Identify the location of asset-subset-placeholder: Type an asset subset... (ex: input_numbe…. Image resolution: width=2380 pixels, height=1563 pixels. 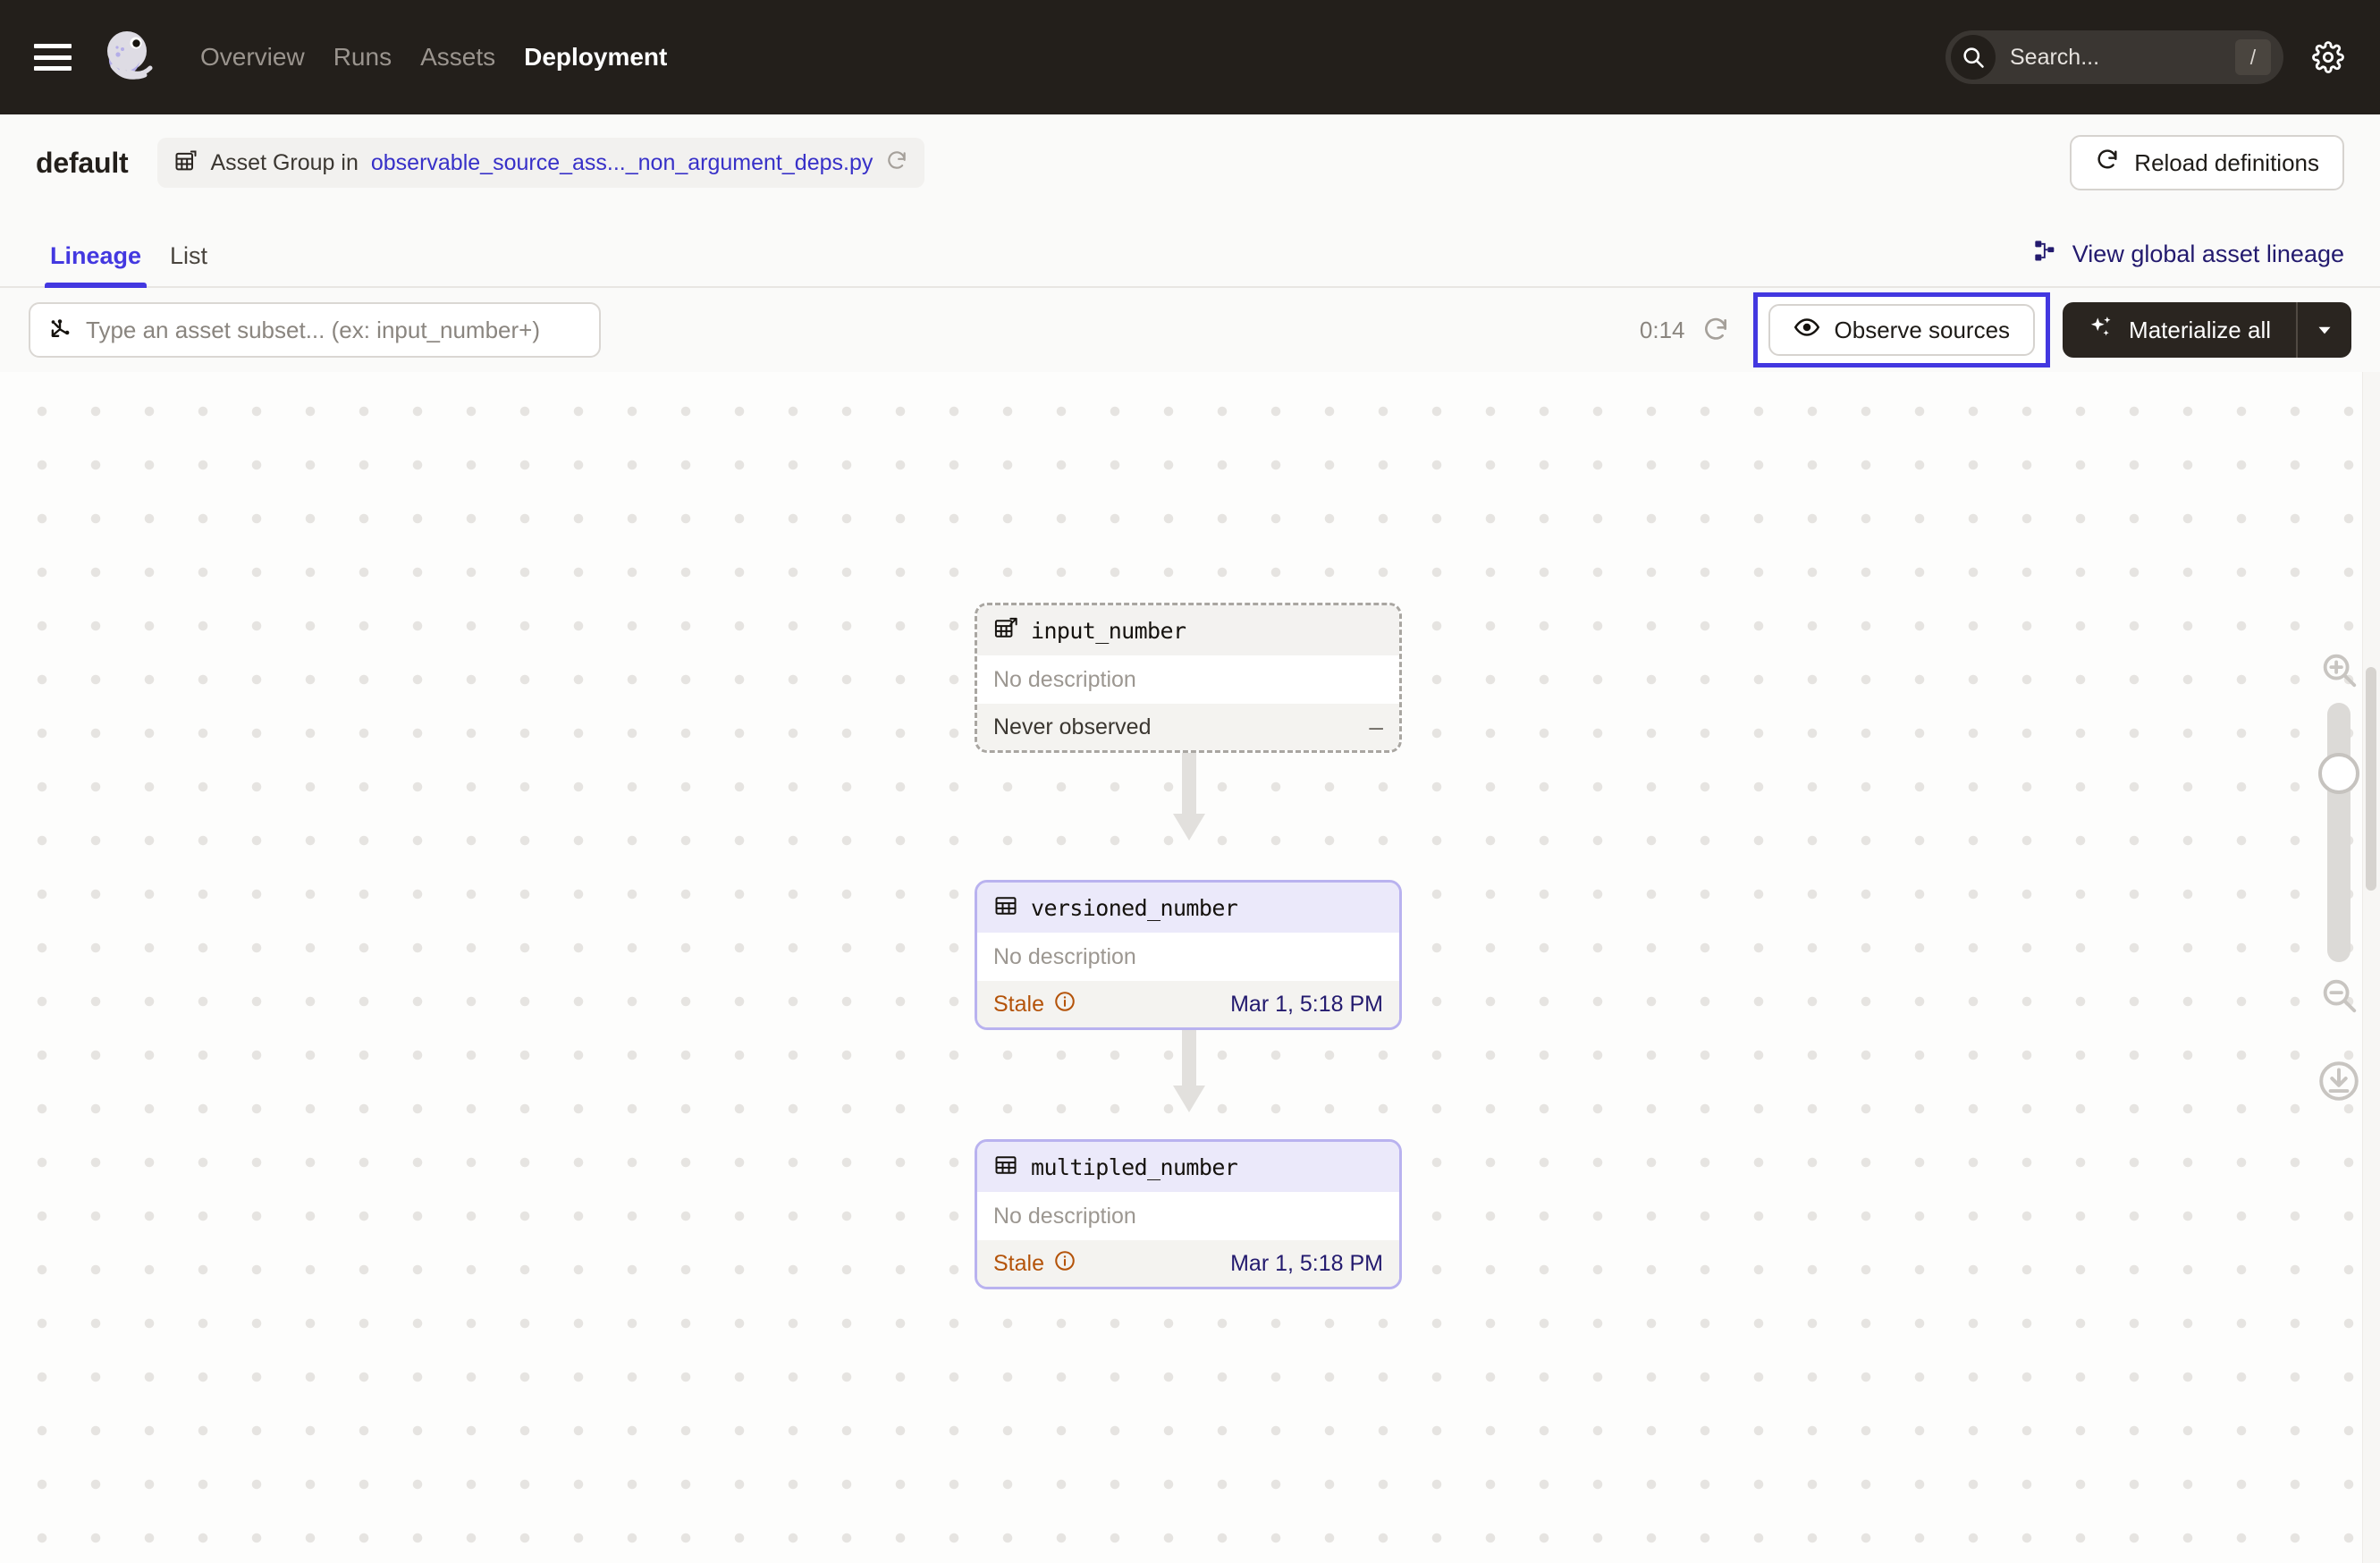
(313, 329).